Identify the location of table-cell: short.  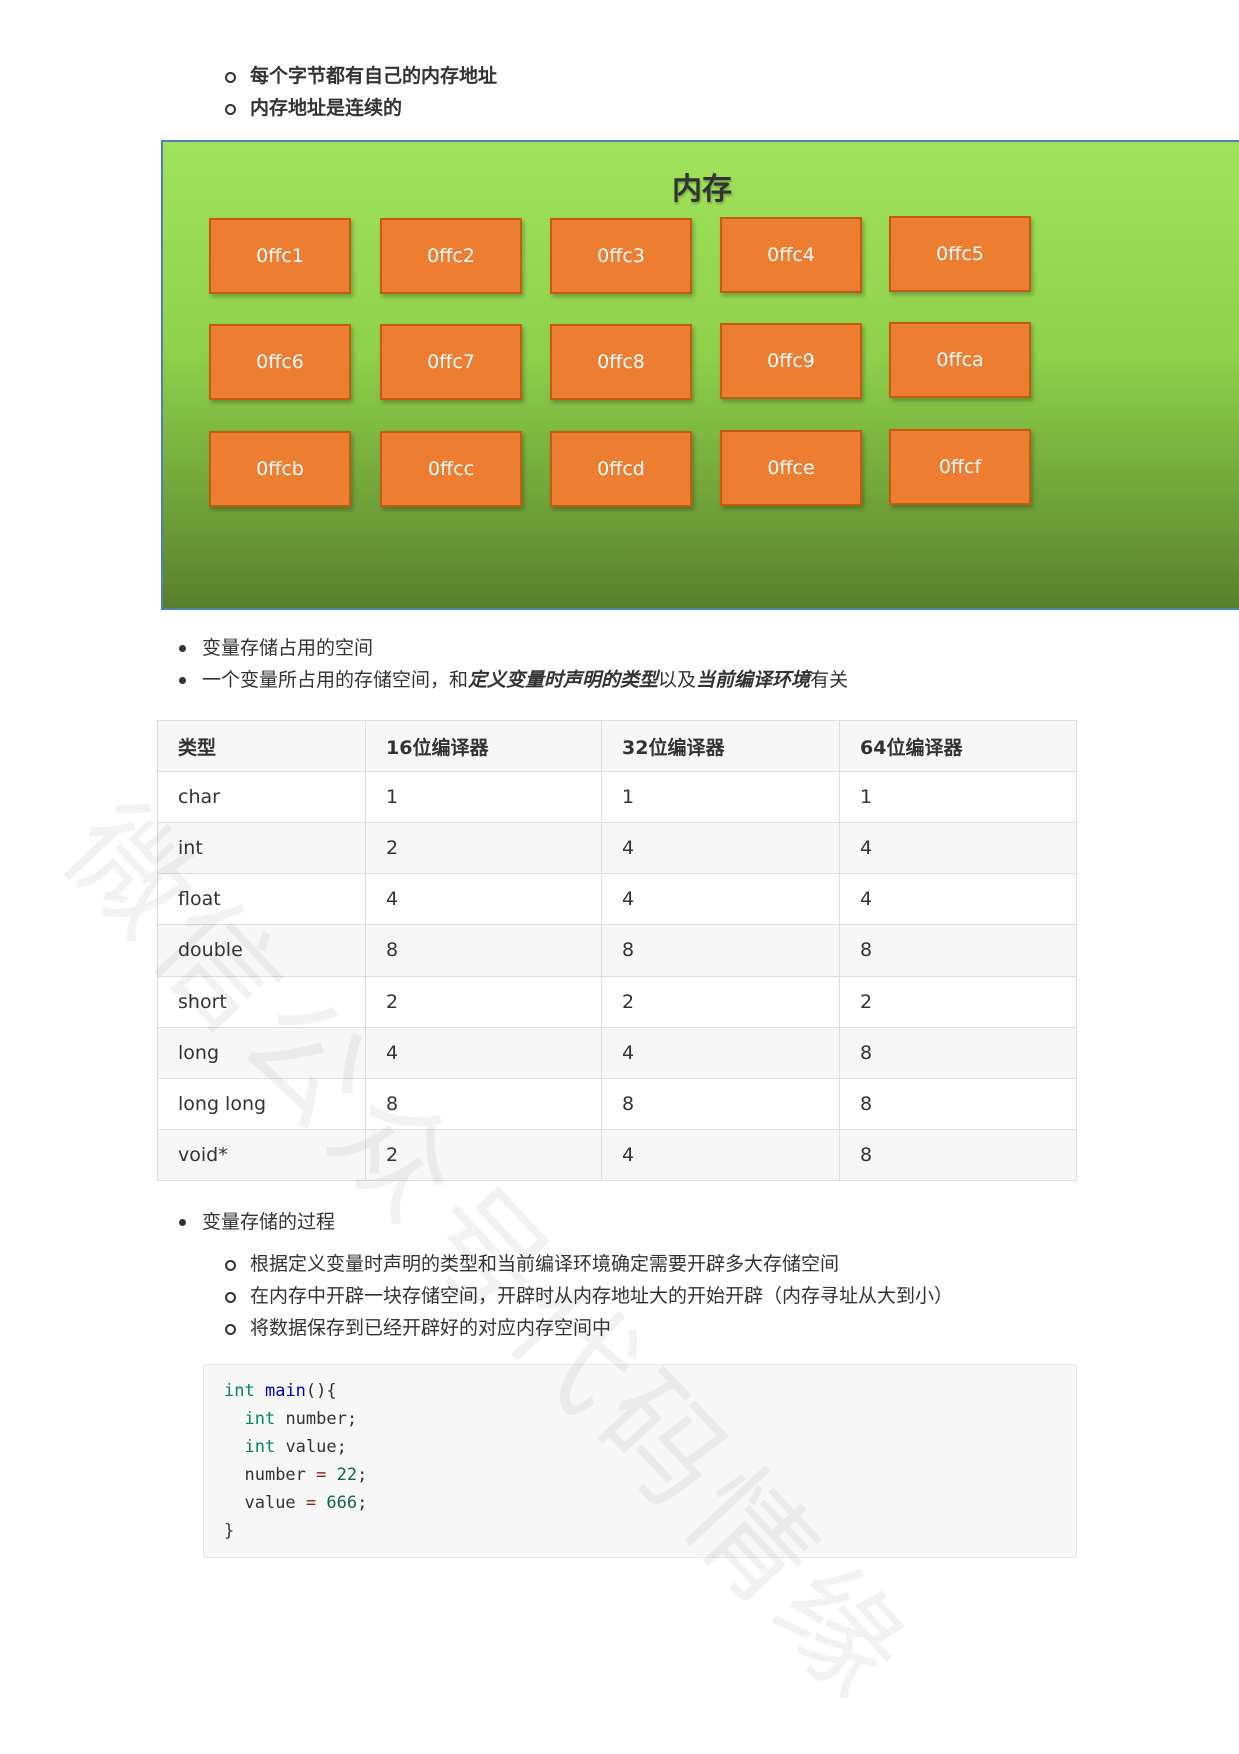
(261, 1001).